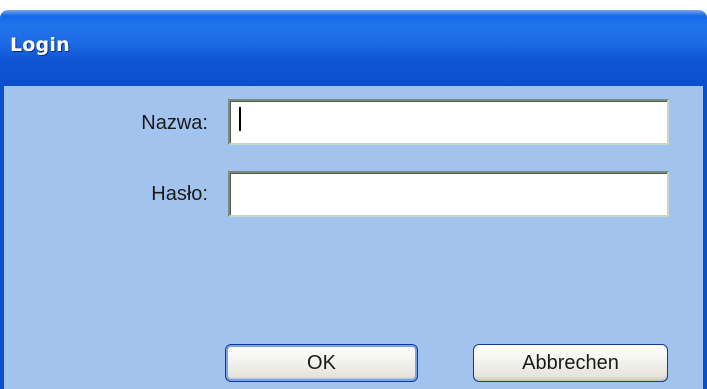  I want to click on password-field, so click(448, 194).